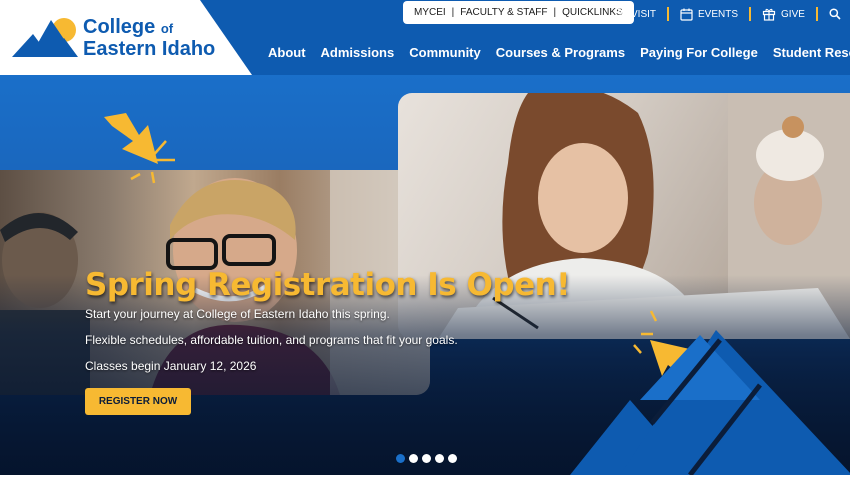  What do you see at coordinates (327, 285) in the screenshot?
I see `hero-headline: Spring Registration Is Open!` at bounding box center [327, 285].